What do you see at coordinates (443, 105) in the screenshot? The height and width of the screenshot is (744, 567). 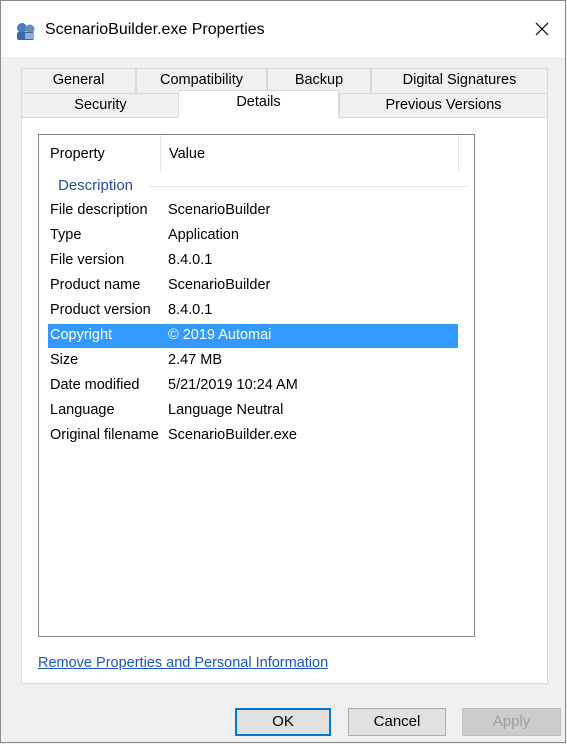 I see `tab-previous-versions: Previous Versions` at bounding box center [443, 105].